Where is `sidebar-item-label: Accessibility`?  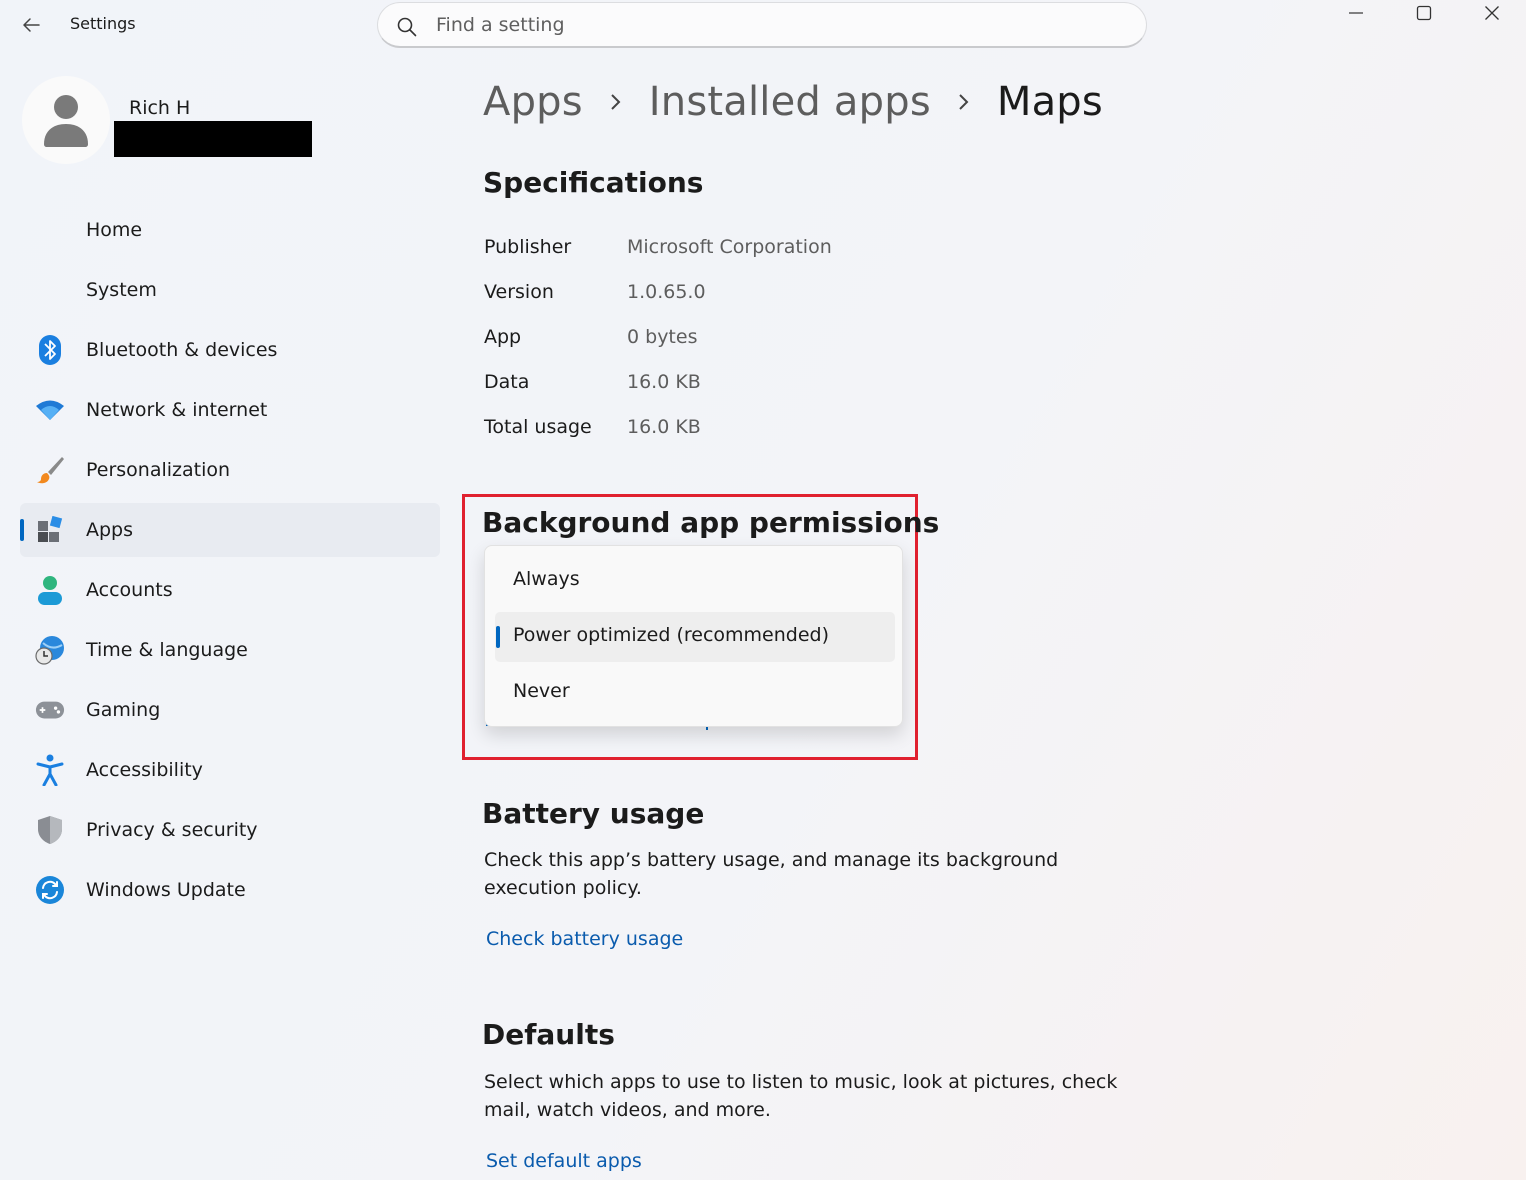
sidebar-item-label: Accessibility is located at coordinates (144, 770).